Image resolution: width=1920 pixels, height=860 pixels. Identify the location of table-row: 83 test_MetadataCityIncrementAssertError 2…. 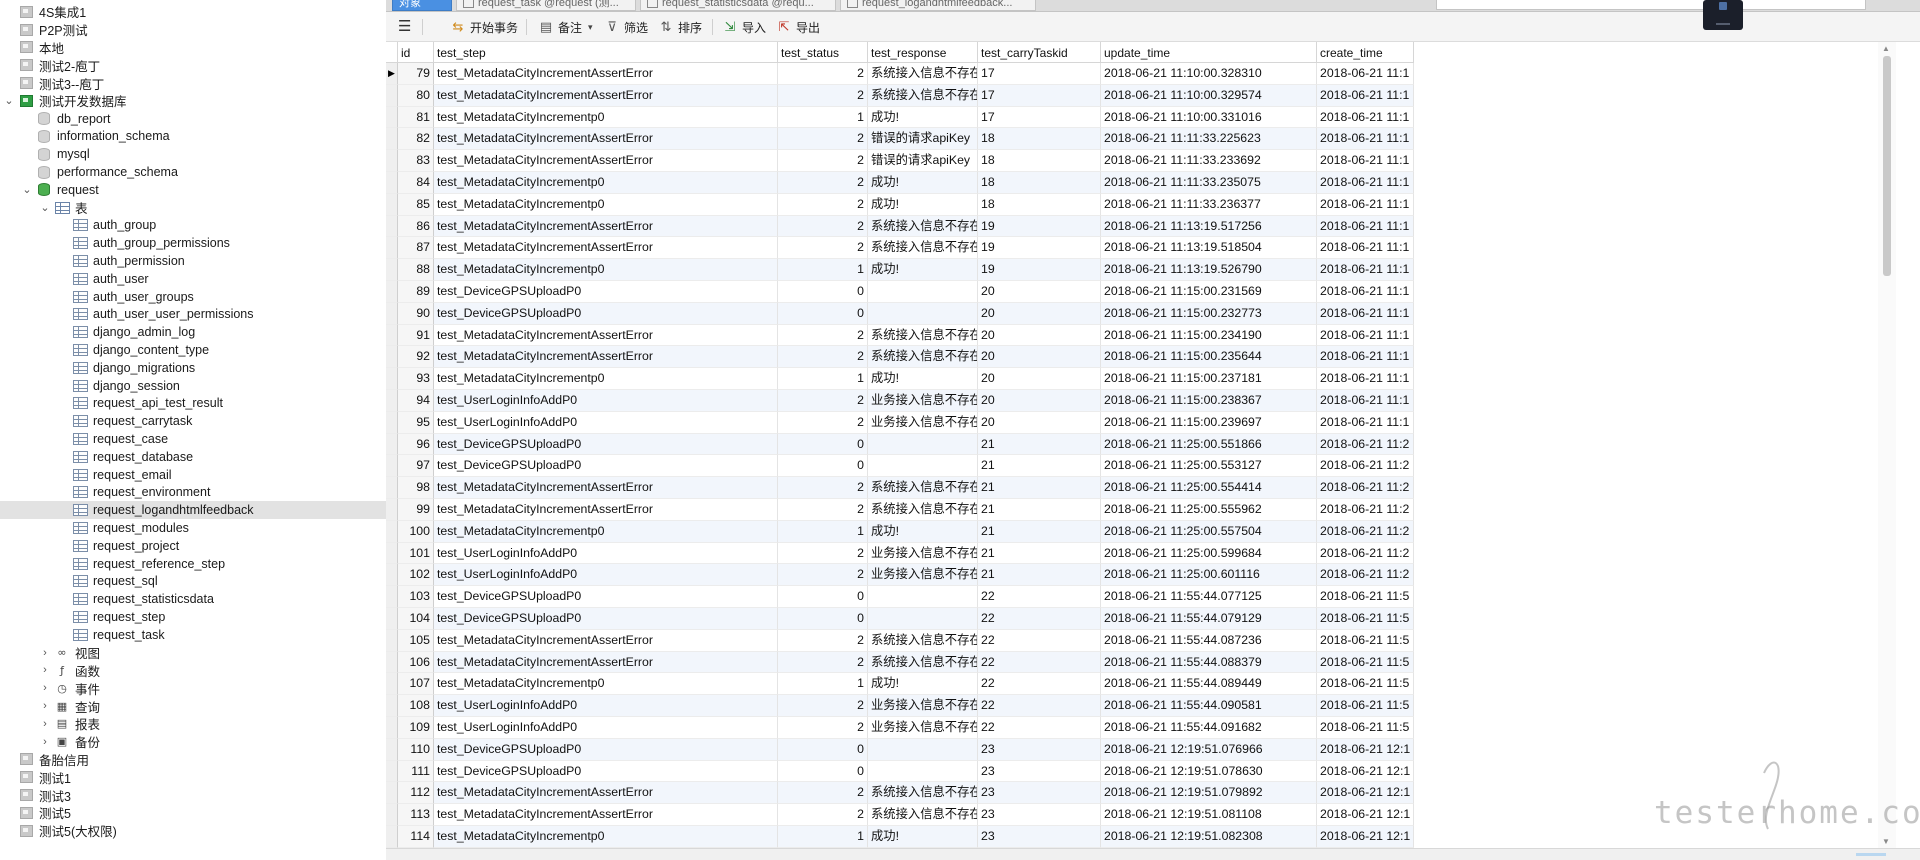
(900, 161).